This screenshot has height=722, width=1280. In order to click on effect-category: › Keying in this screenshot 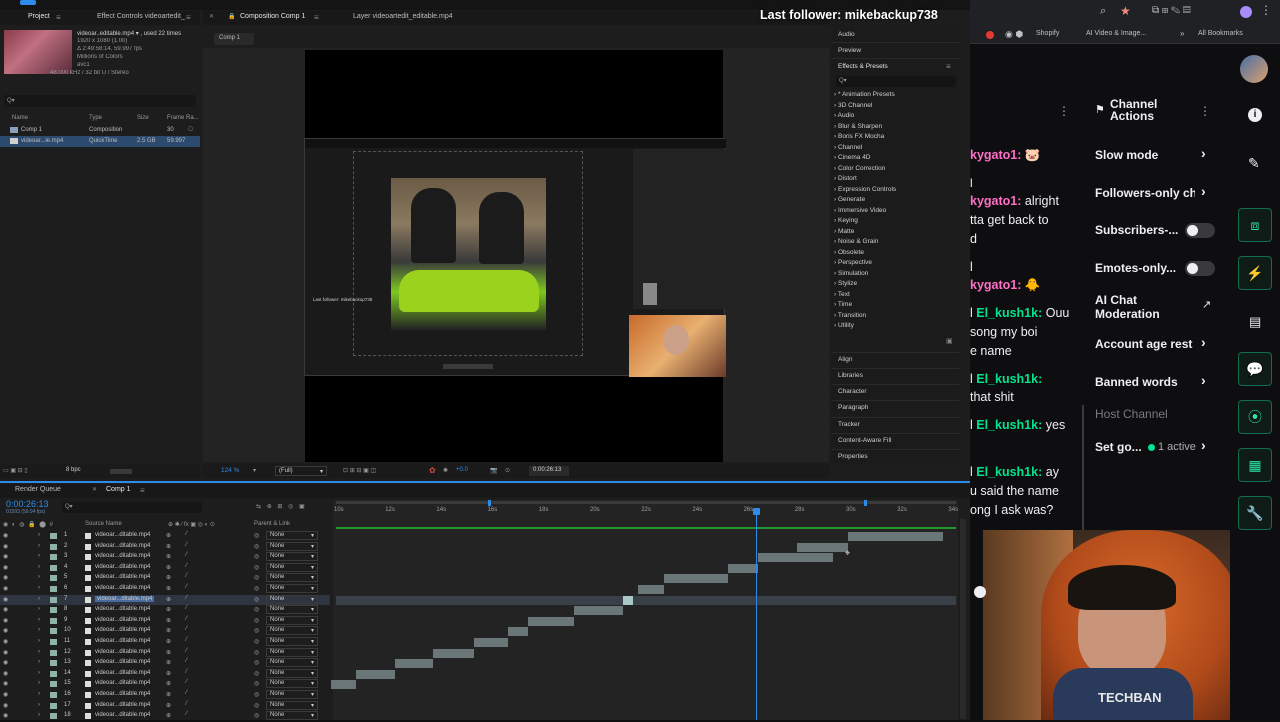, I will do `click(846, 220)`.